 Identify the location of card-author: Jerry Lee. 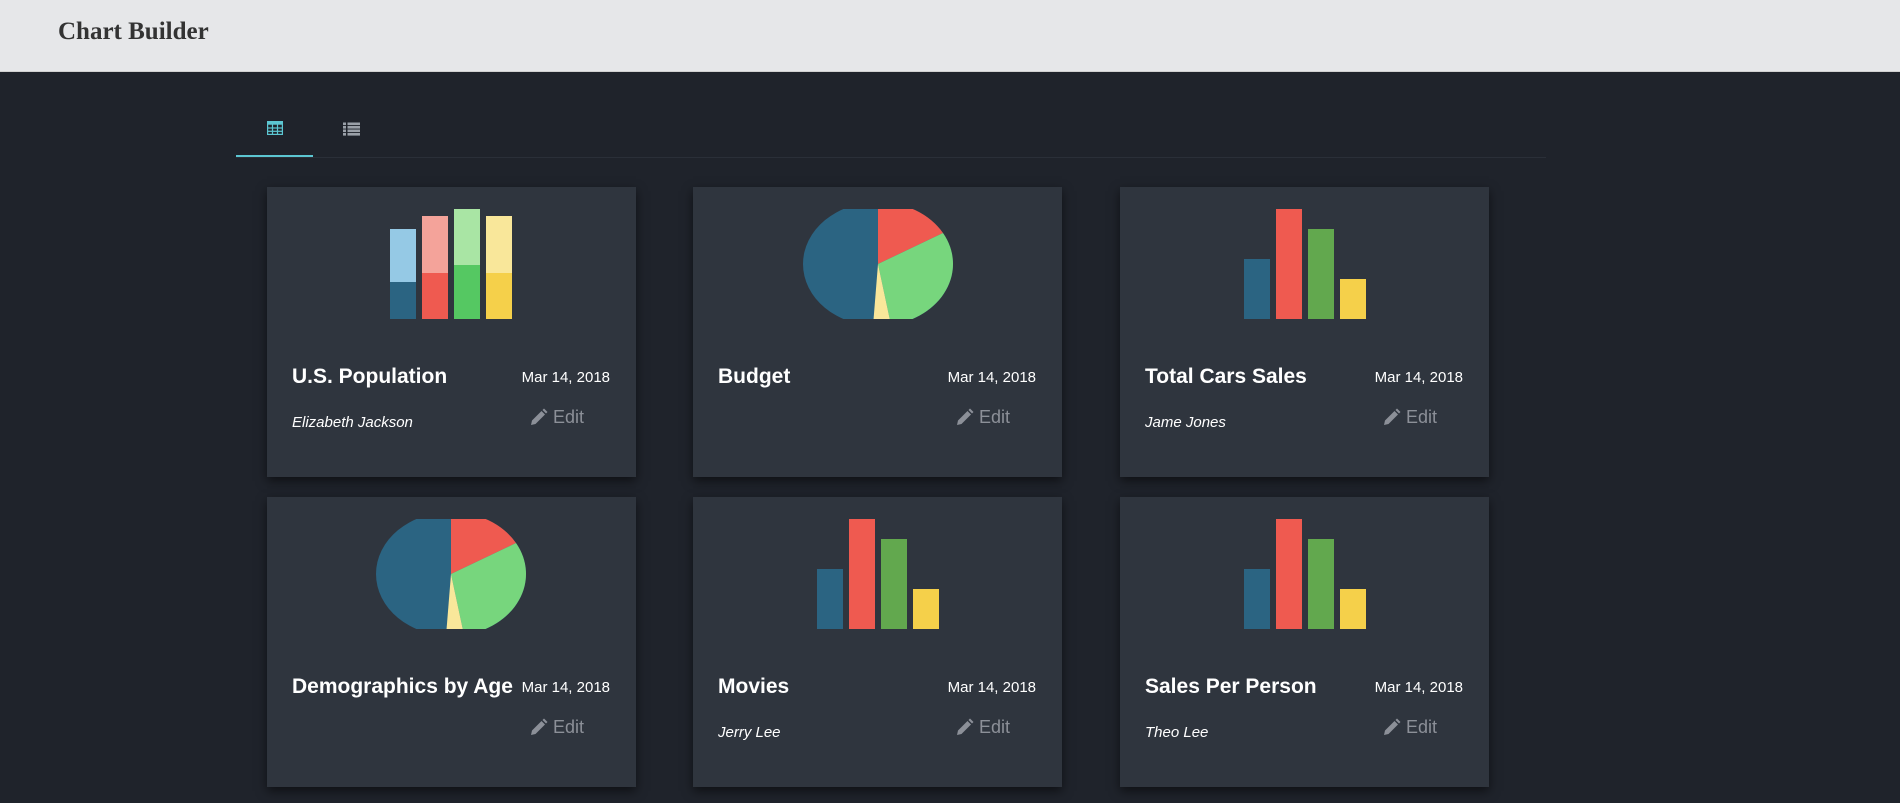
(749, 732).